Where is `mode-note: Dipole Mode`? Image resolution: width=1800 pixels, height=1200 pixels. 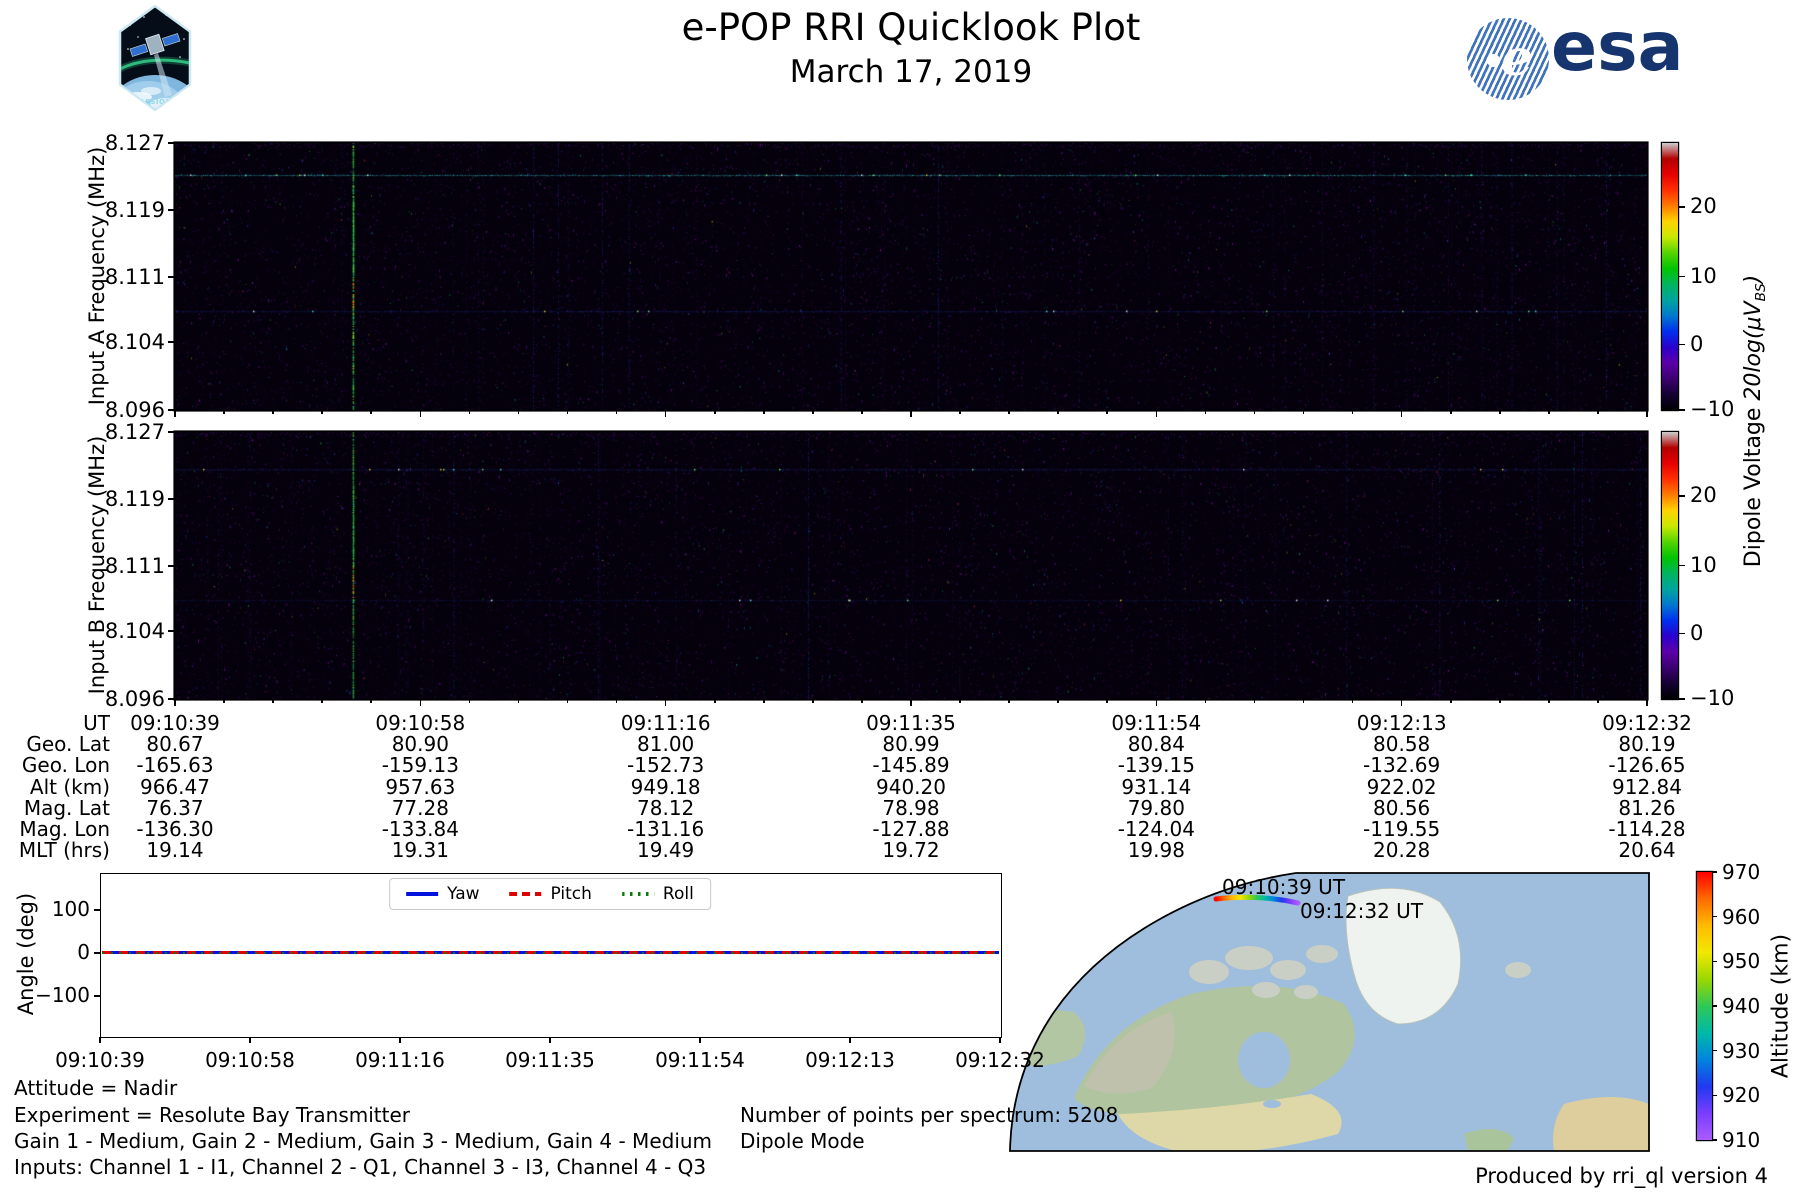
mode-note: Dipole Mode is located at coordinates (802, 1141).